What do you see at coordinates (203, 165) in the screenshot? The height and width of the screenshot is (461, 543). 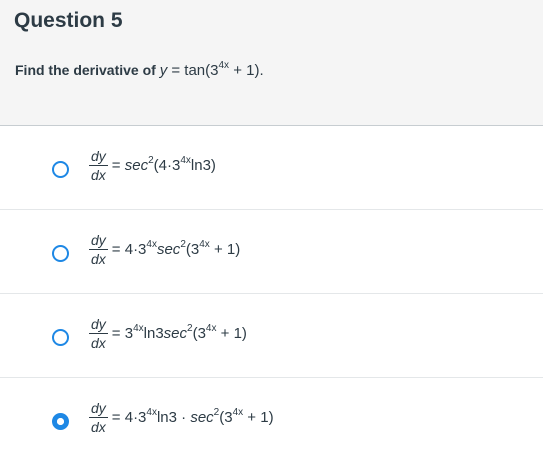 I see `math-text: ln3)` at bounding box center [203, 165].